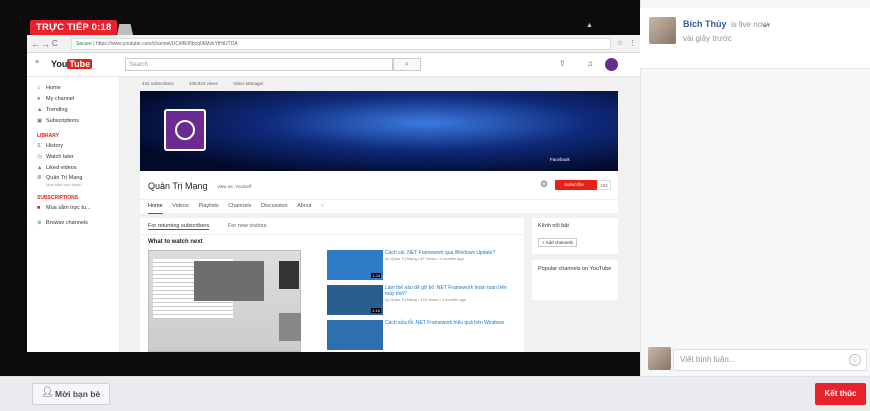  Describe the element at coordinates (234, 186) in the screenshot. I see `view-as-select: View as: Yourself` at that location.